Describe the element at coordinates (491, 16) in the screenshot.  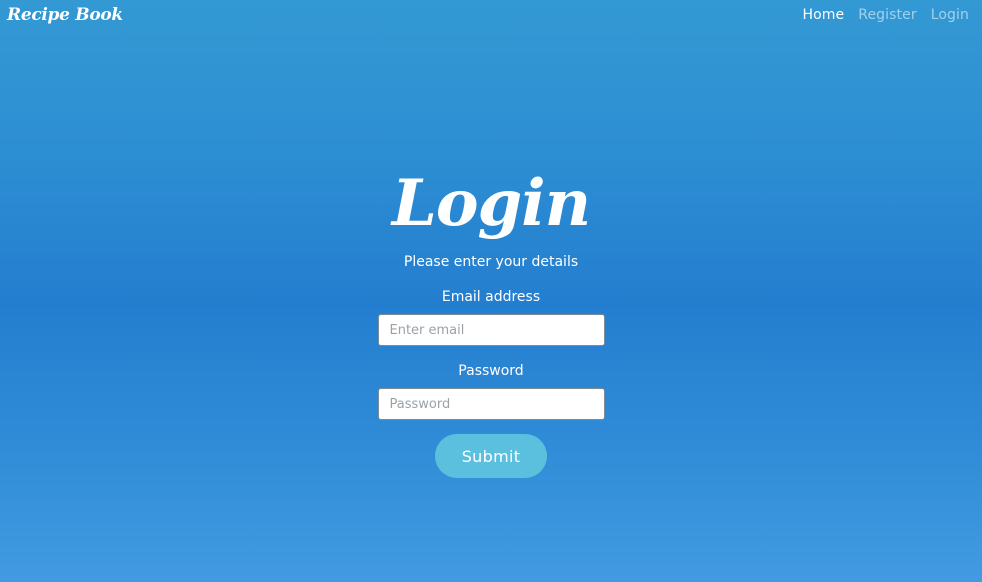
I see `navbar: Recipe Book Home Register Login` at that location.